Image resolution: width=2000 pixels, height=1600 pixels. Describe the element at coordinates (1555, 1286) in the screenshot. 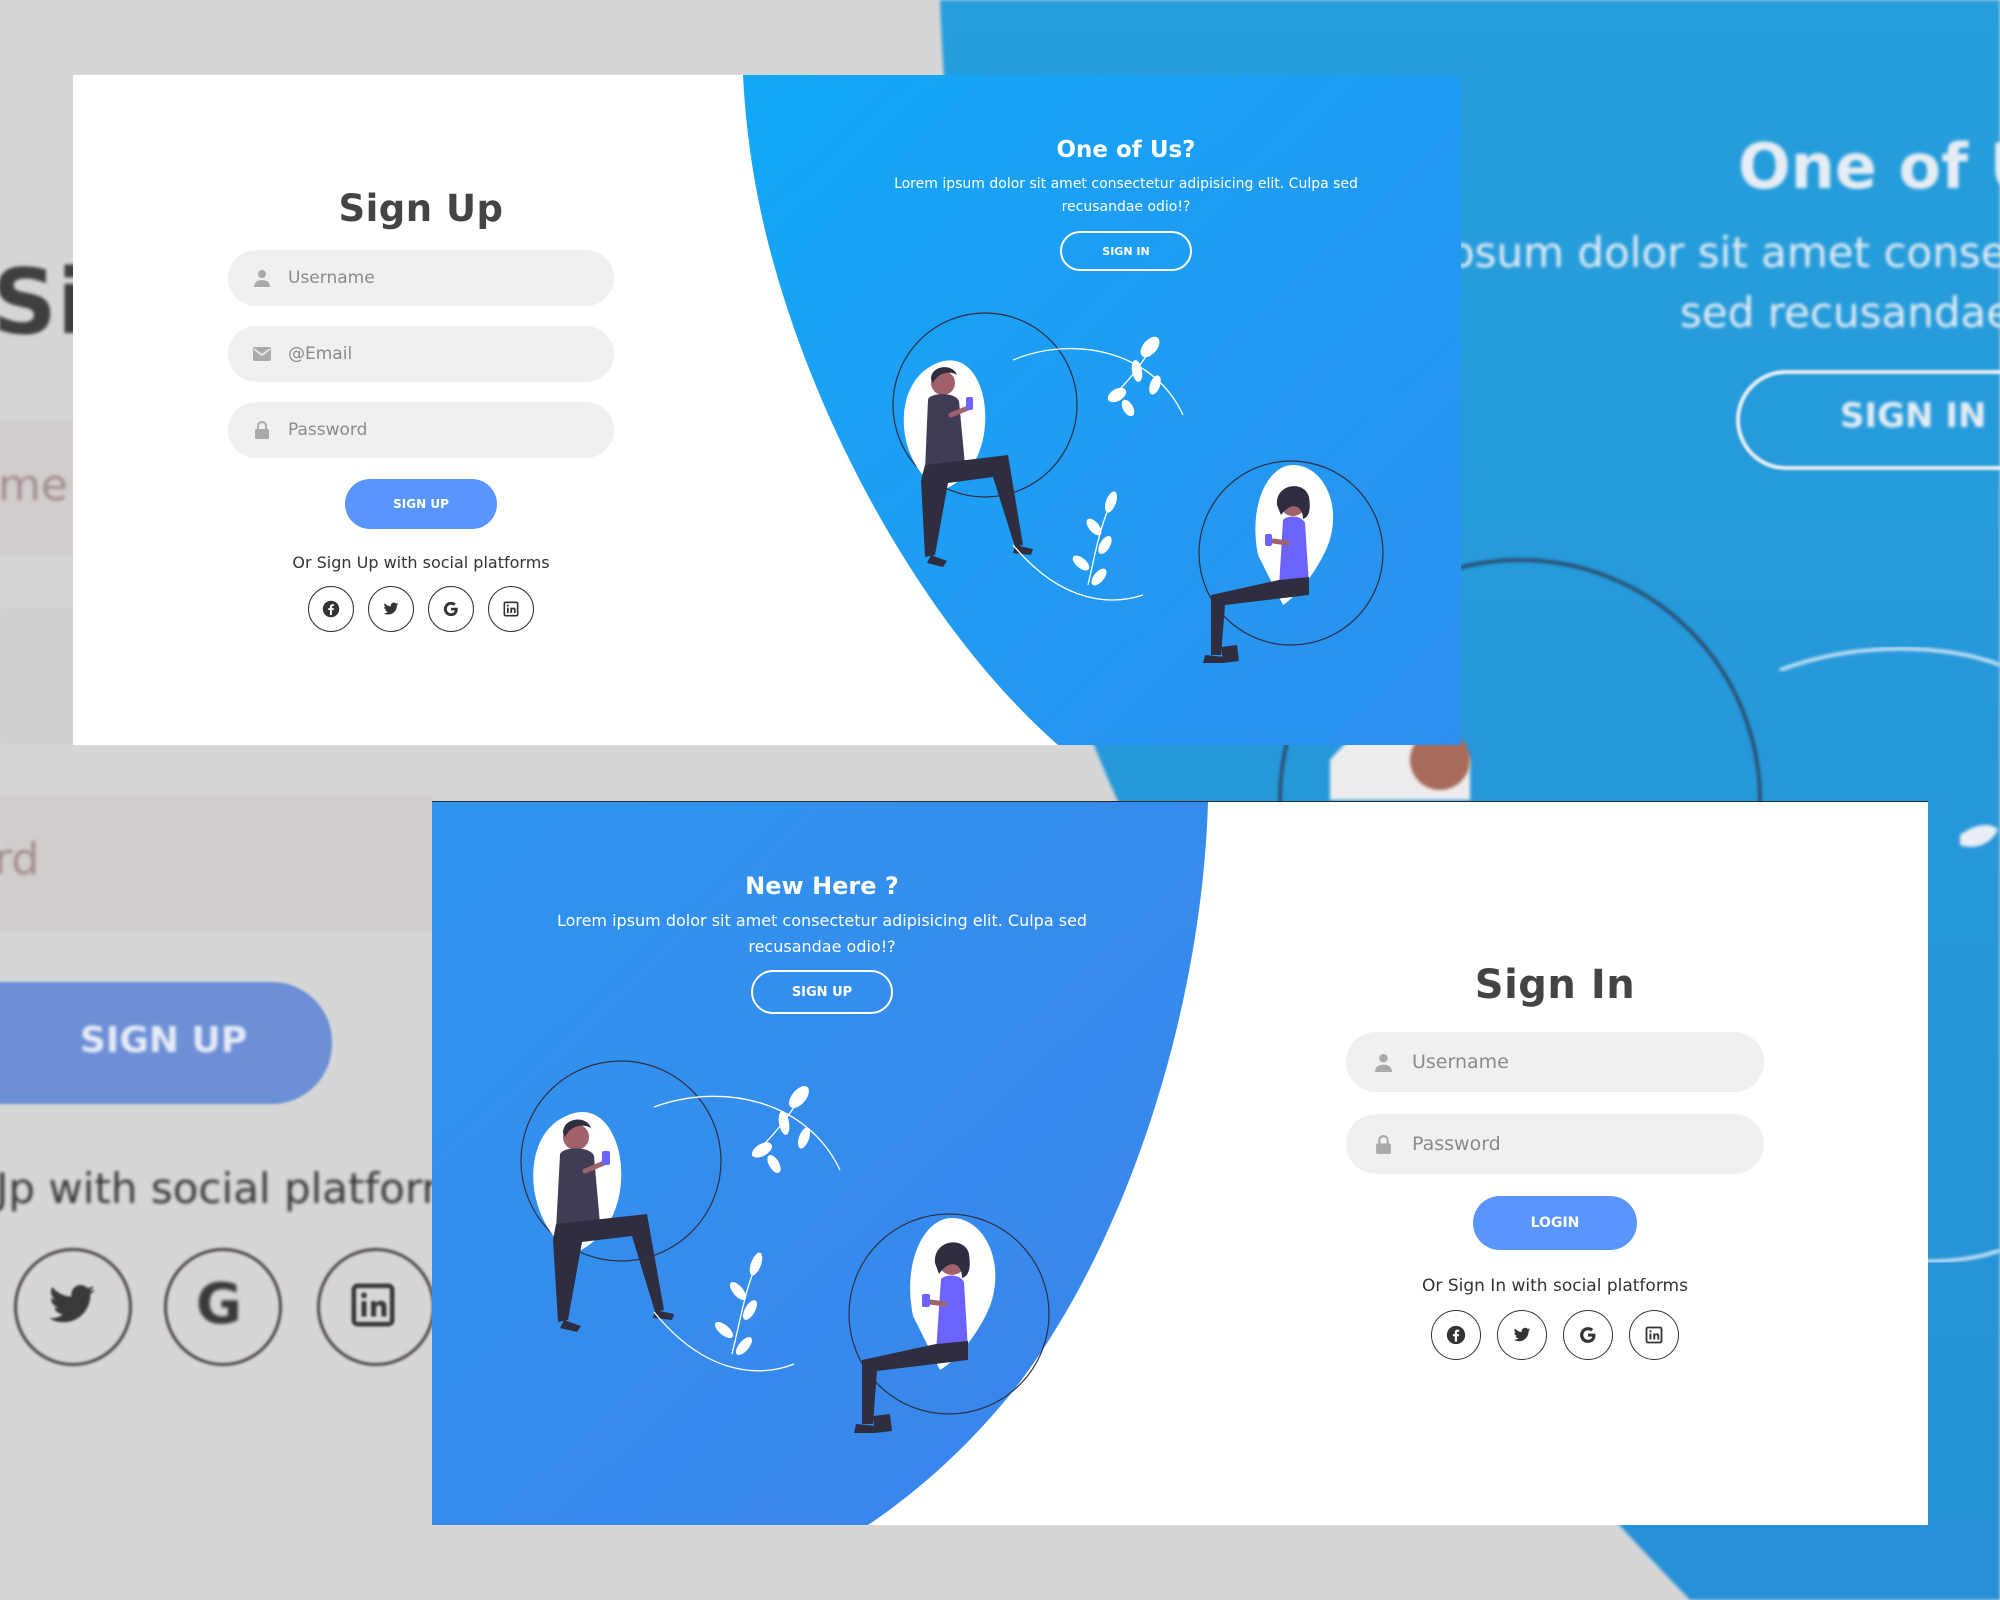

I see `signin-social-text: Or Sign In with social platforms` at that location.